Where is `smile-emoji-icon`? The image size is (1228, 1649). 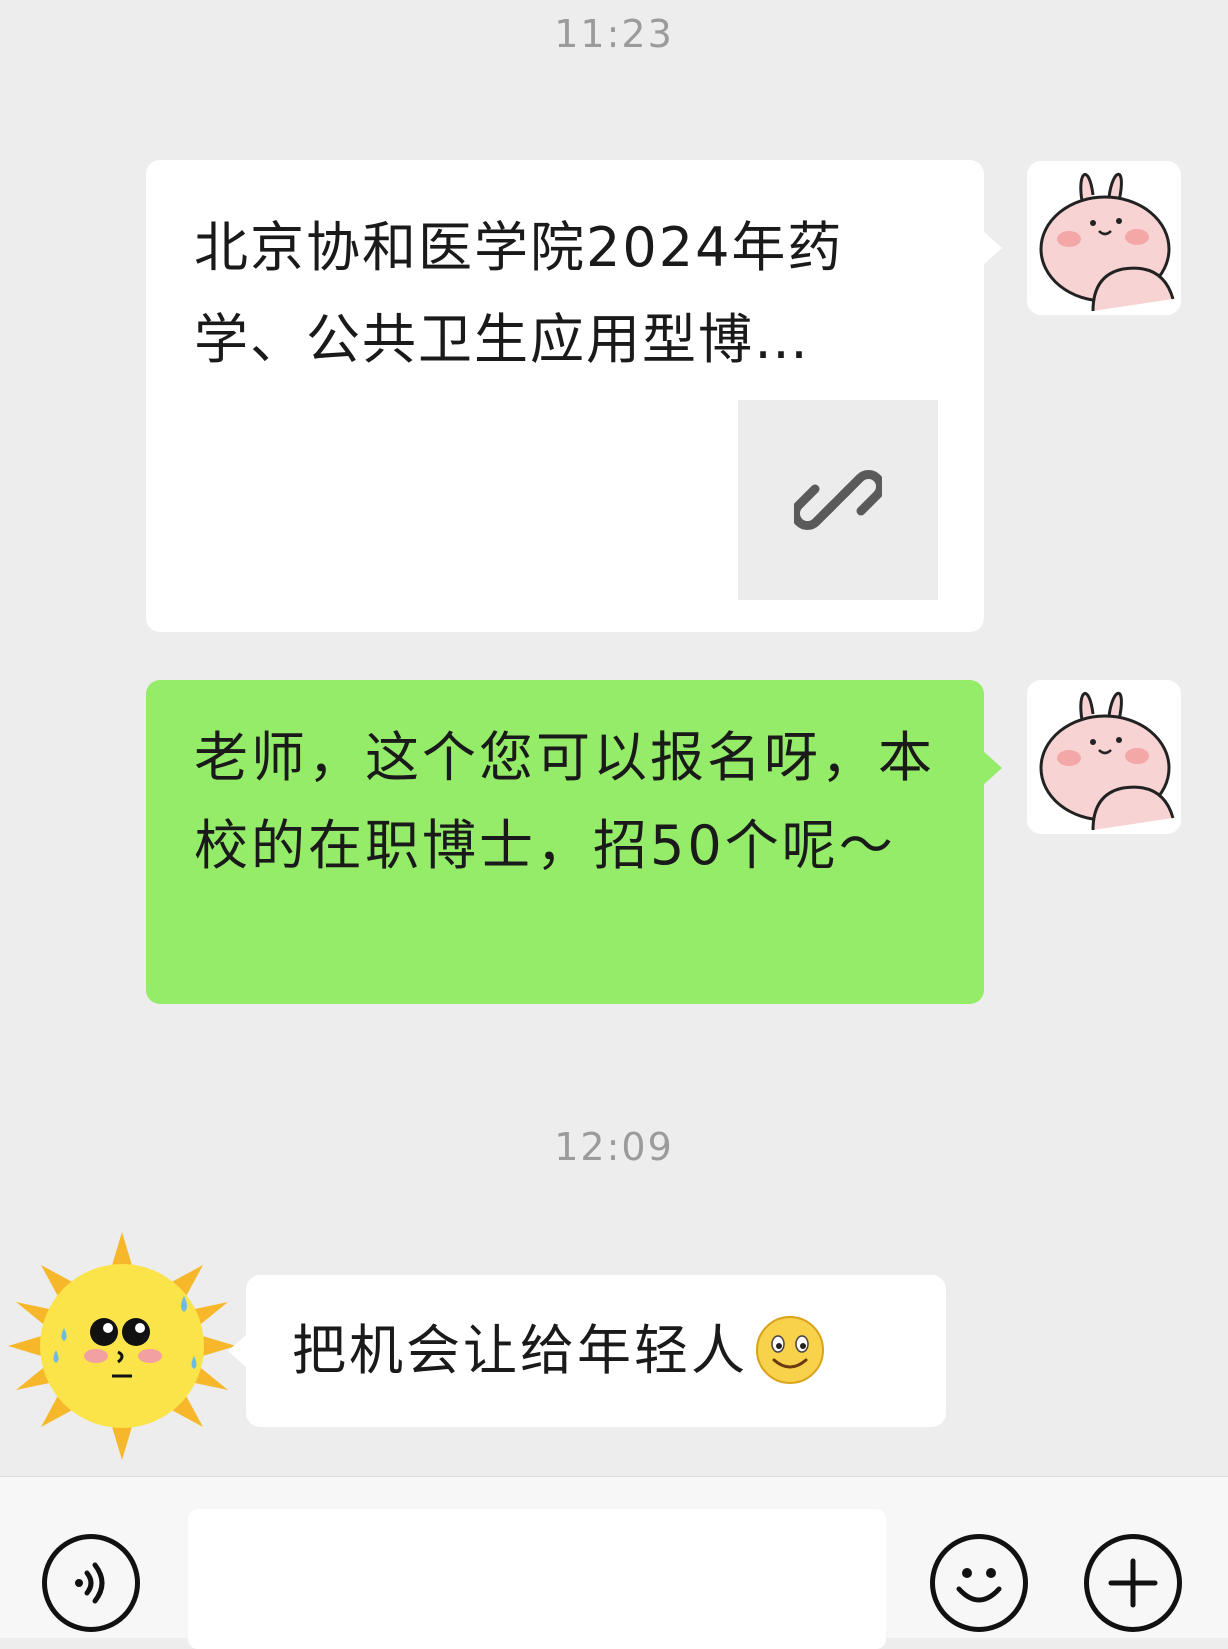
smile-emoji-icon is located at coordinates (790, 1350).